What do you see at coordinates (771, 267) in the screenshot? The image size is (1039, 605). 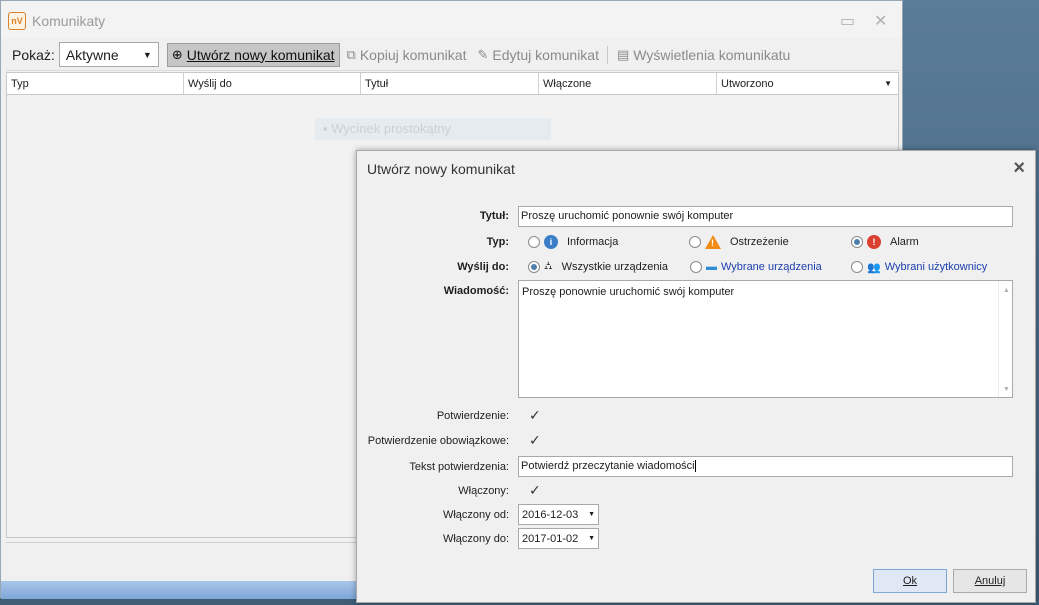 I see `send-selected-devices-label: Wybrane urządzenia` at bounding box center [771, 267].